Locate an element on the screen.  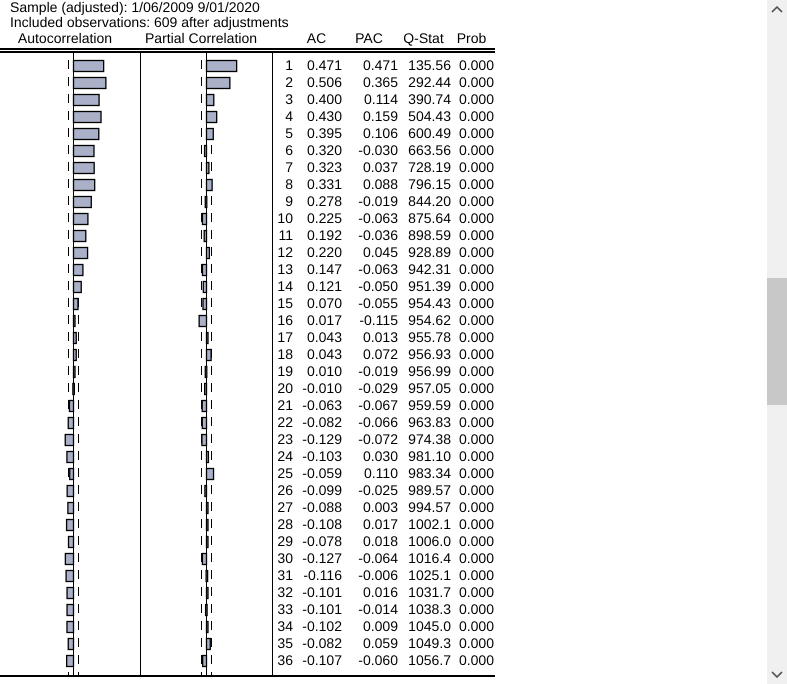
lag-cell-text: 35 is located at coordinates (284, 643).